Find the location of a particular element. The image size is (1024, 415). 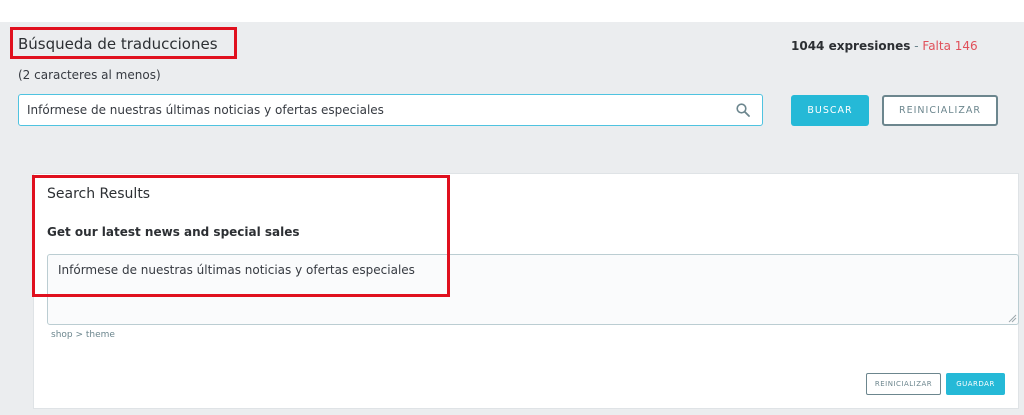

search-button: BUSCAR is located at coordinates (830, 110).